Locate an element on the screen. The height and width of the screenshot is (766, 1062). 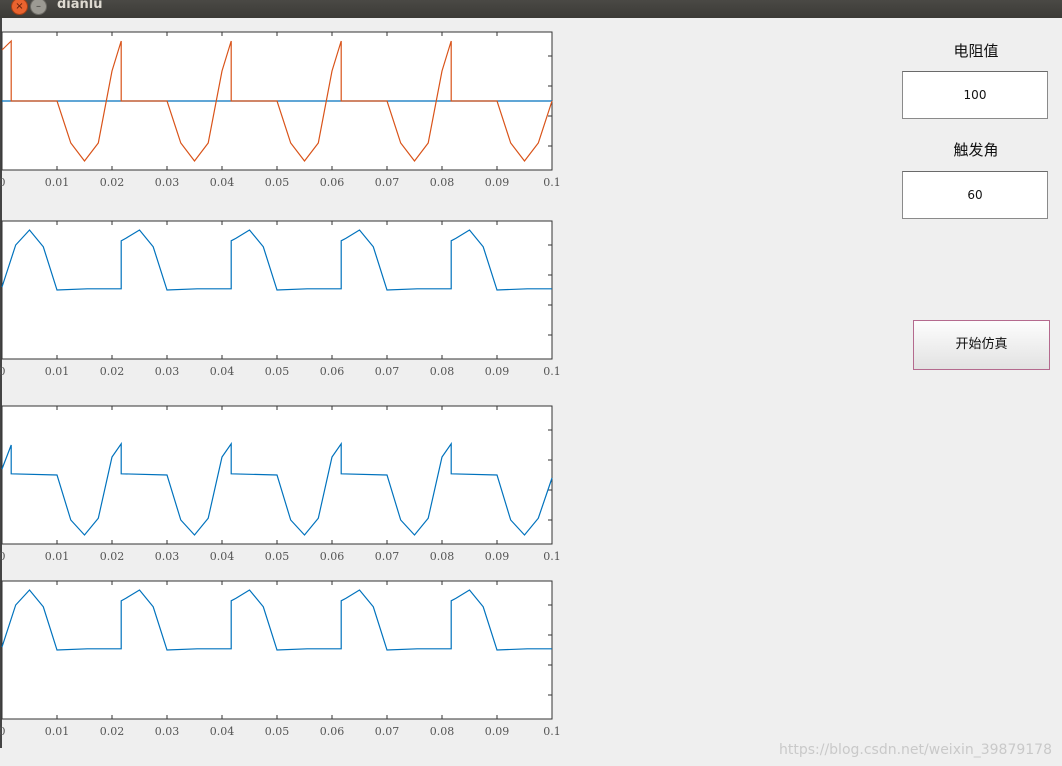
resistance-label: 电阻值 is located at coordinates (976, 51).